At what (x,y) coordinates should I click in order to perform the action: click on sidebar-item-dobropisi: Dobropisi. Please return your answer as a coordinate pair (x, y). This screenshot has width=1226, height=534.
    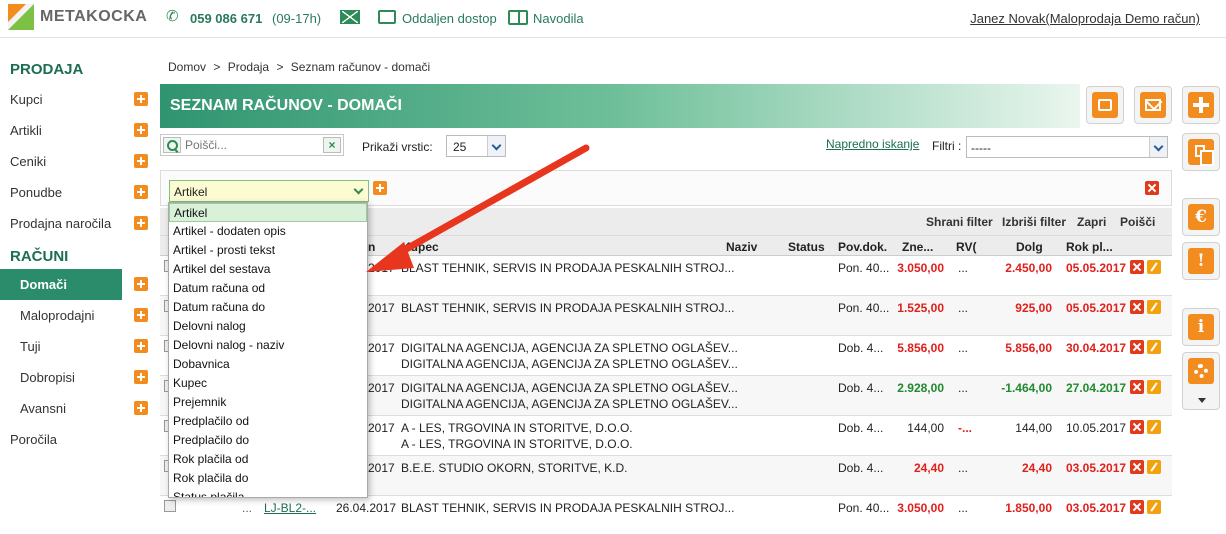
    Looking at the image, I should click on (61, 377).